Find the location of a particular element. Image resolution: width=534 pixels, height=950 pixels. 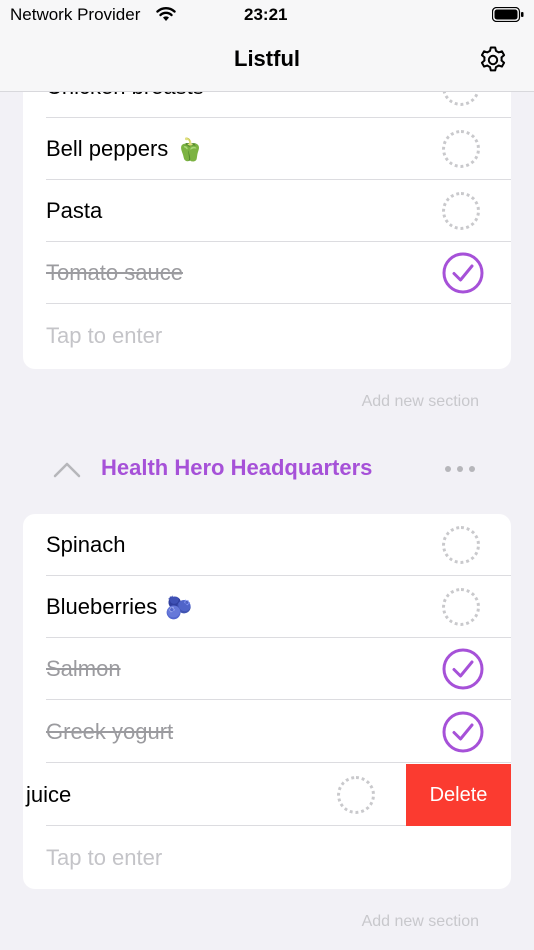

more-options-icon is located at coordinates (460, 469).